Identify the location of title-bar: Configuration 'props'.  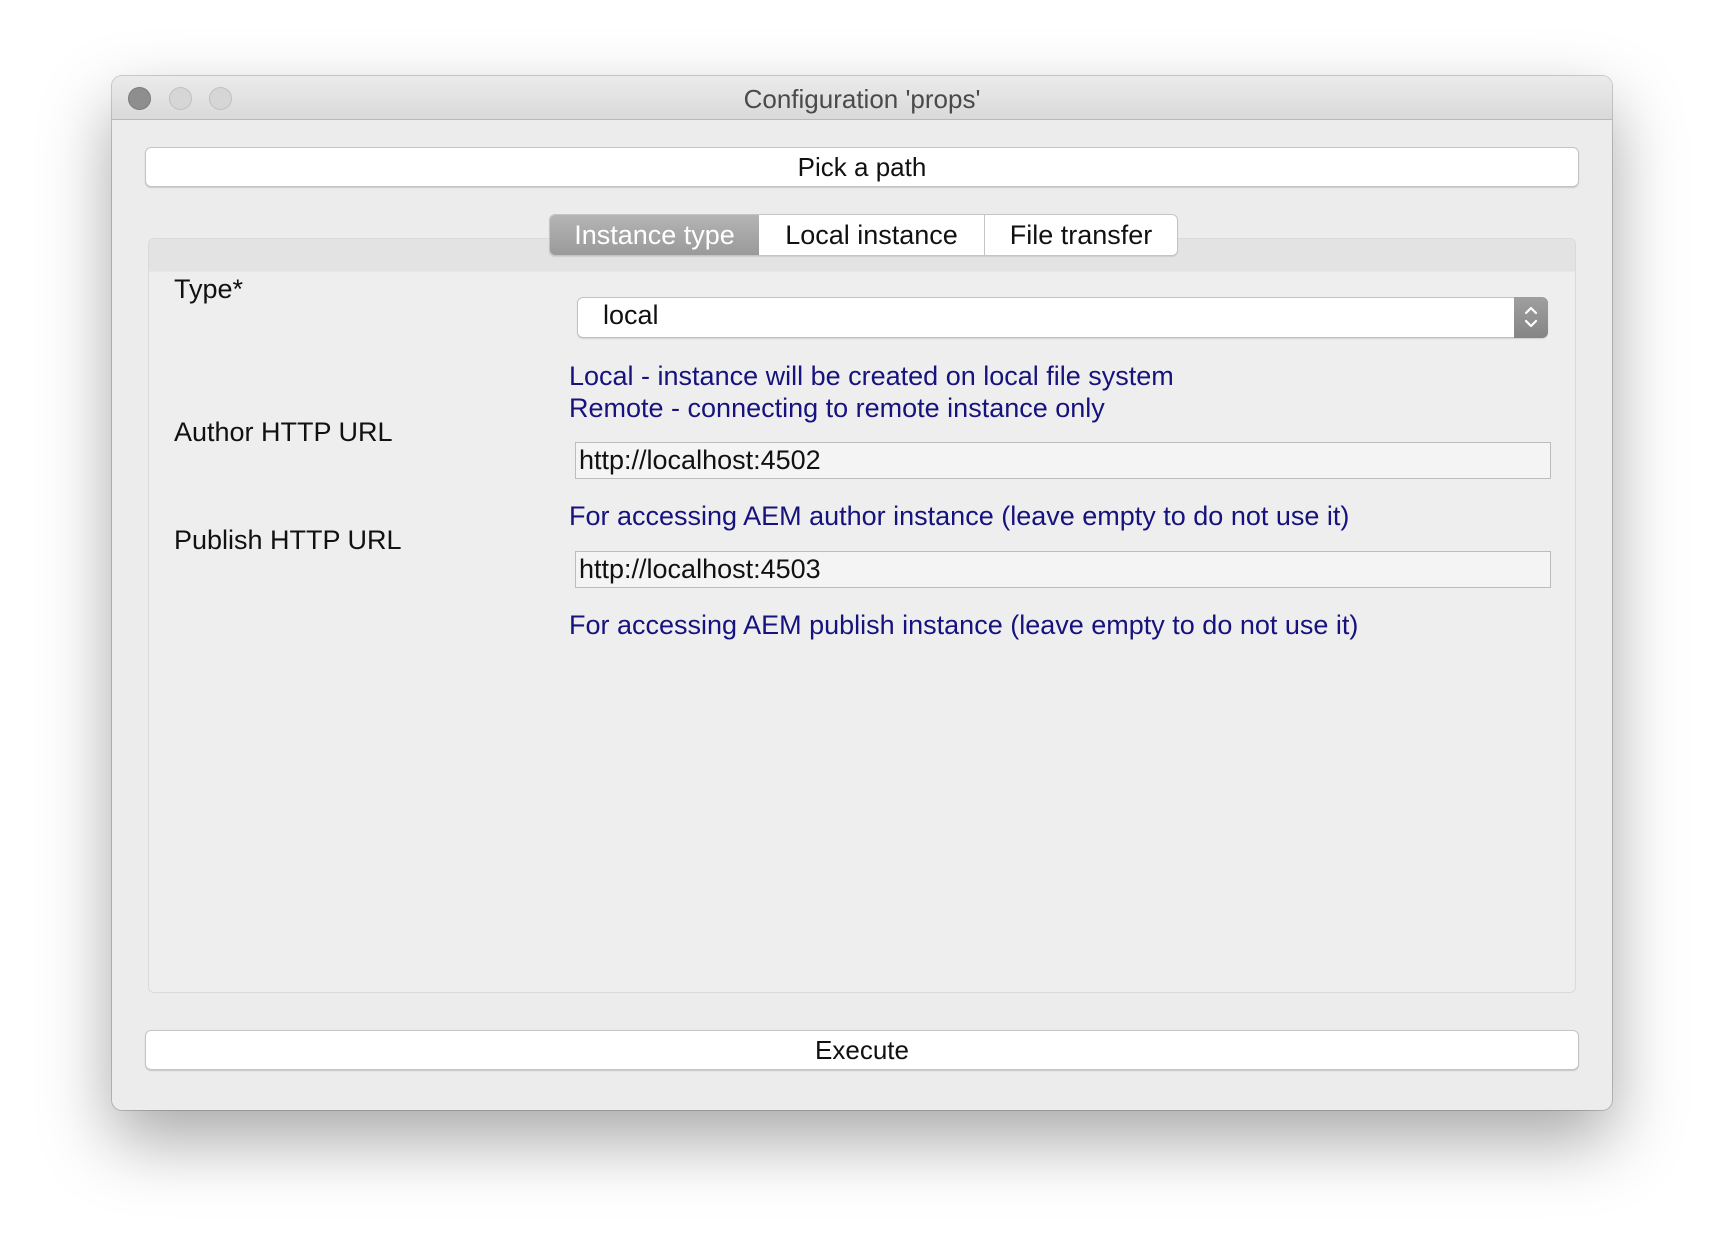
(862, 98).